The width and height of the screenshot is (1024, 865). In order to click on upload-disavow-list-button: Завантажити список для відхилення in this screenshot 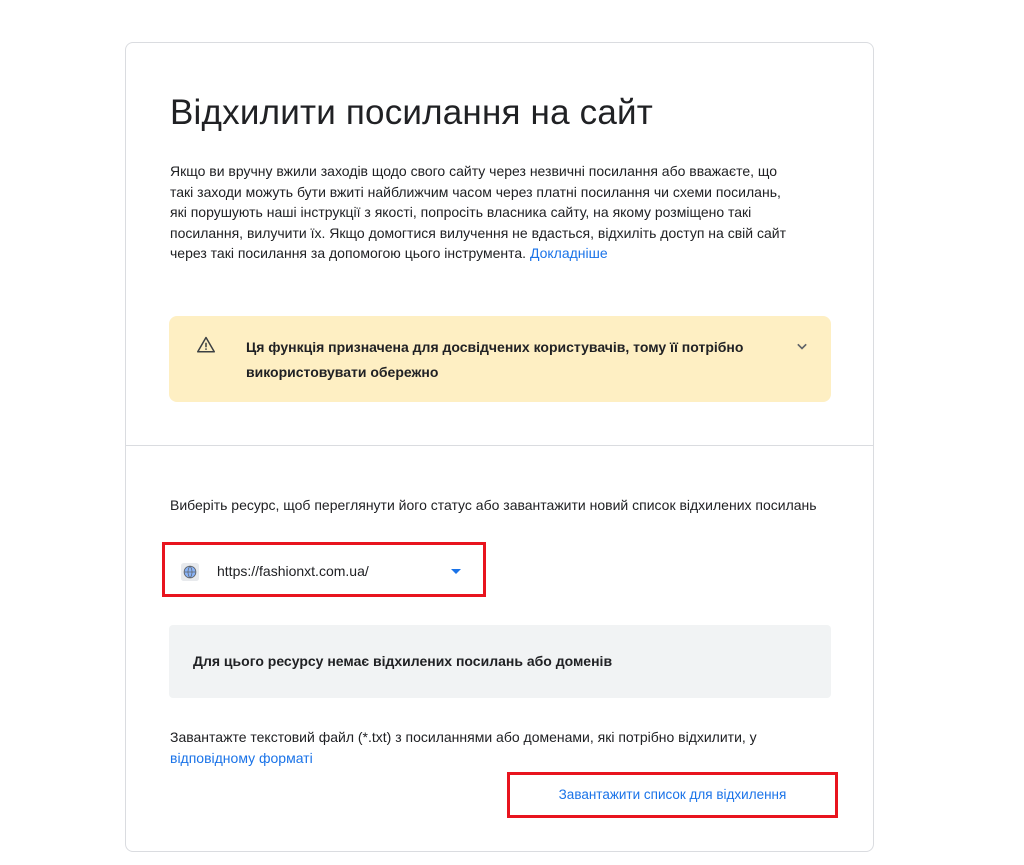, I will do `click(672, 795)`.